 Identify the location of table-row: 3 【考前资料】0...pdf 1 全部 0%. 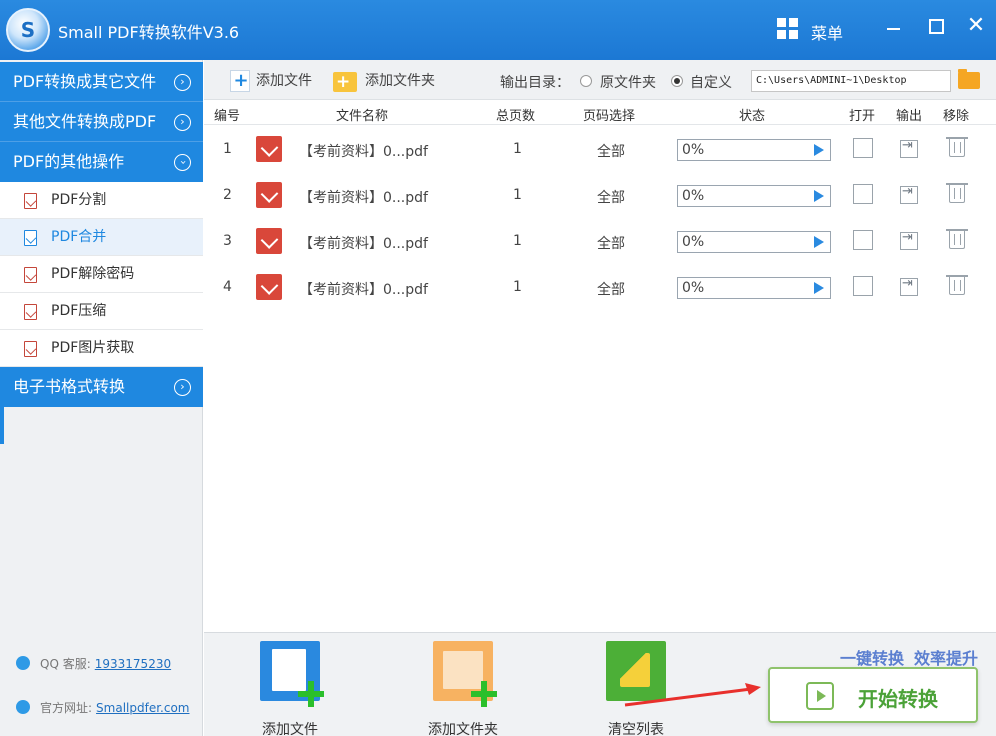
(600, 241).